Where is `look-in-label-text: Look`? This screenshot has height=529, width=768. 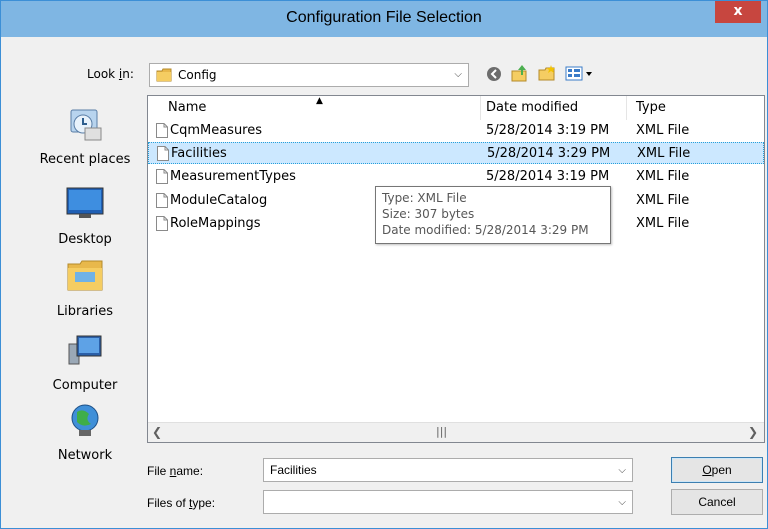 look-in-label-text: Look is located at coordinates (103, 74).